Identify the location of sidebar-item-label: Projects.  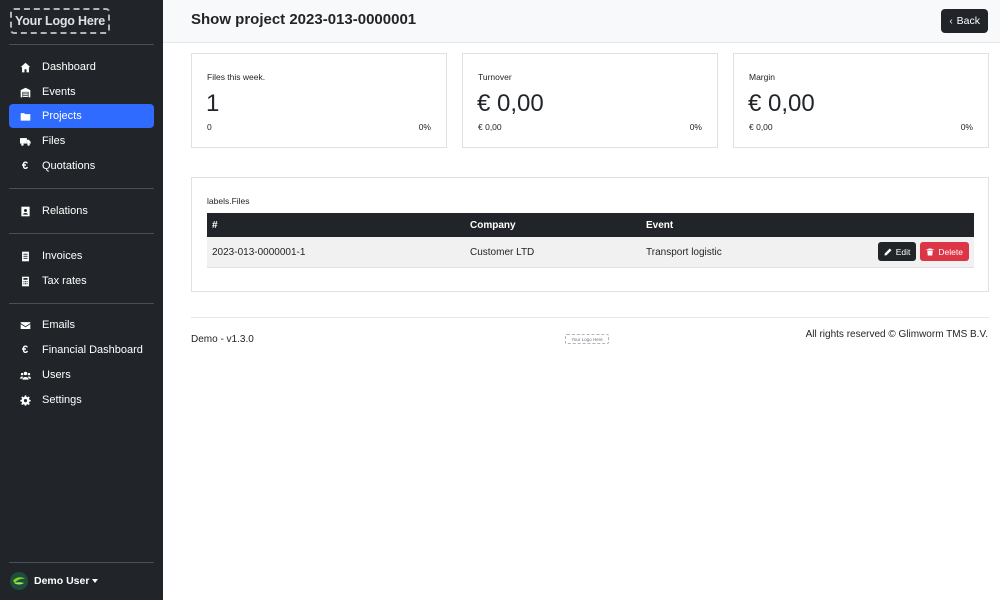
(62, 116).